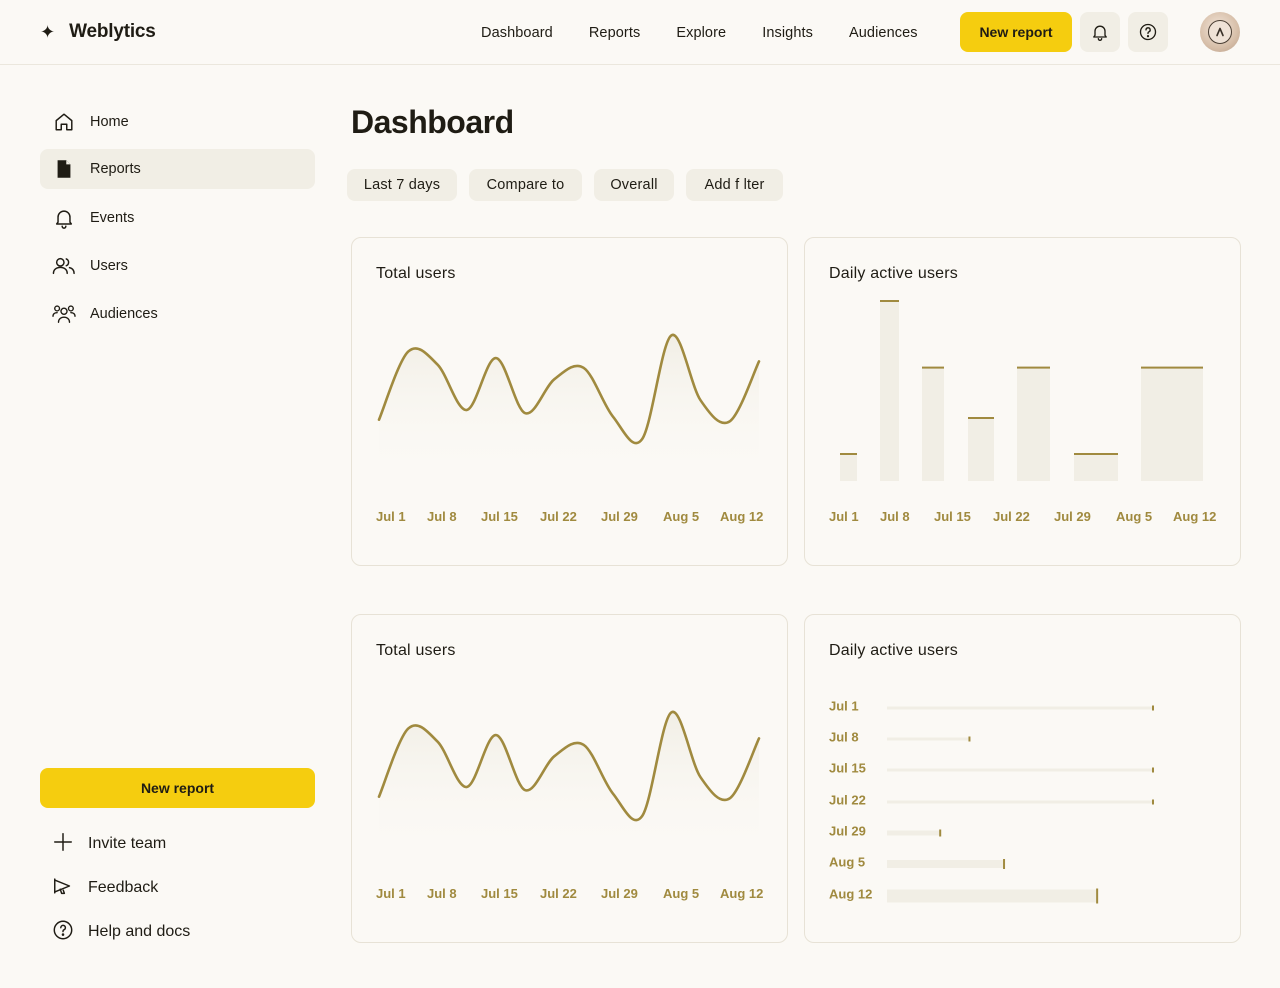 The height and width of the screenshot is (988, 1280). Describe the element at coordinates (64, 266) in the screenshot. I see `users-icon` at that location.